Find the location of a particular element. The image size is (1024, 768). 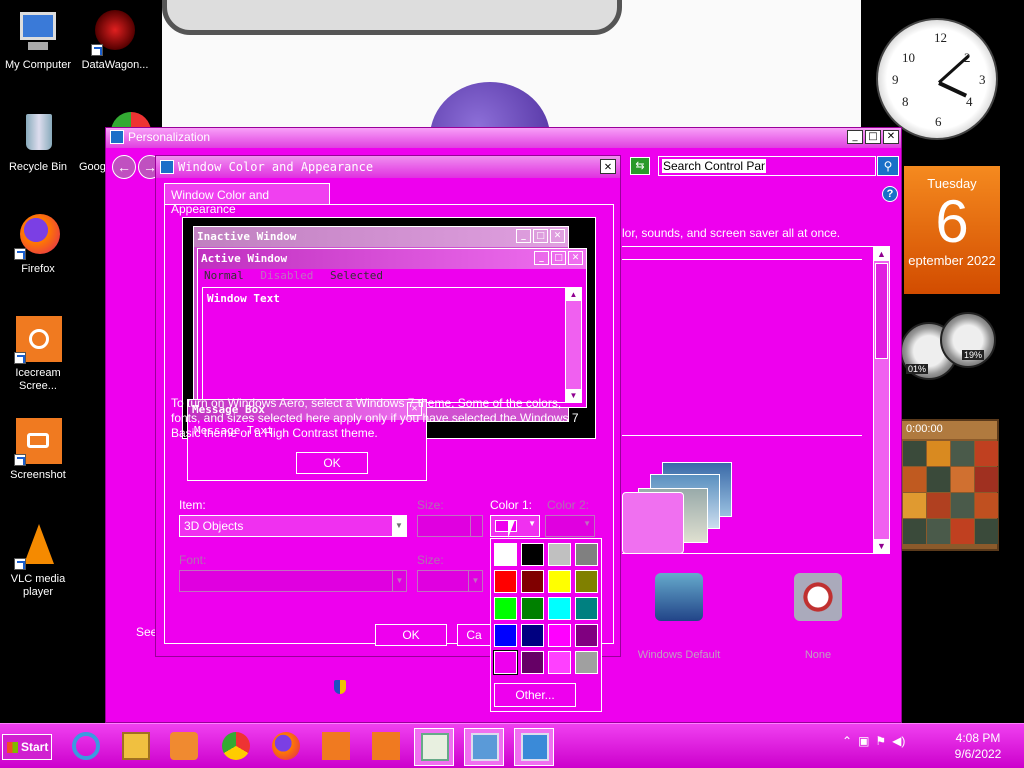

scroll-down-icon: ▼ is located at coordinates (881, 546).